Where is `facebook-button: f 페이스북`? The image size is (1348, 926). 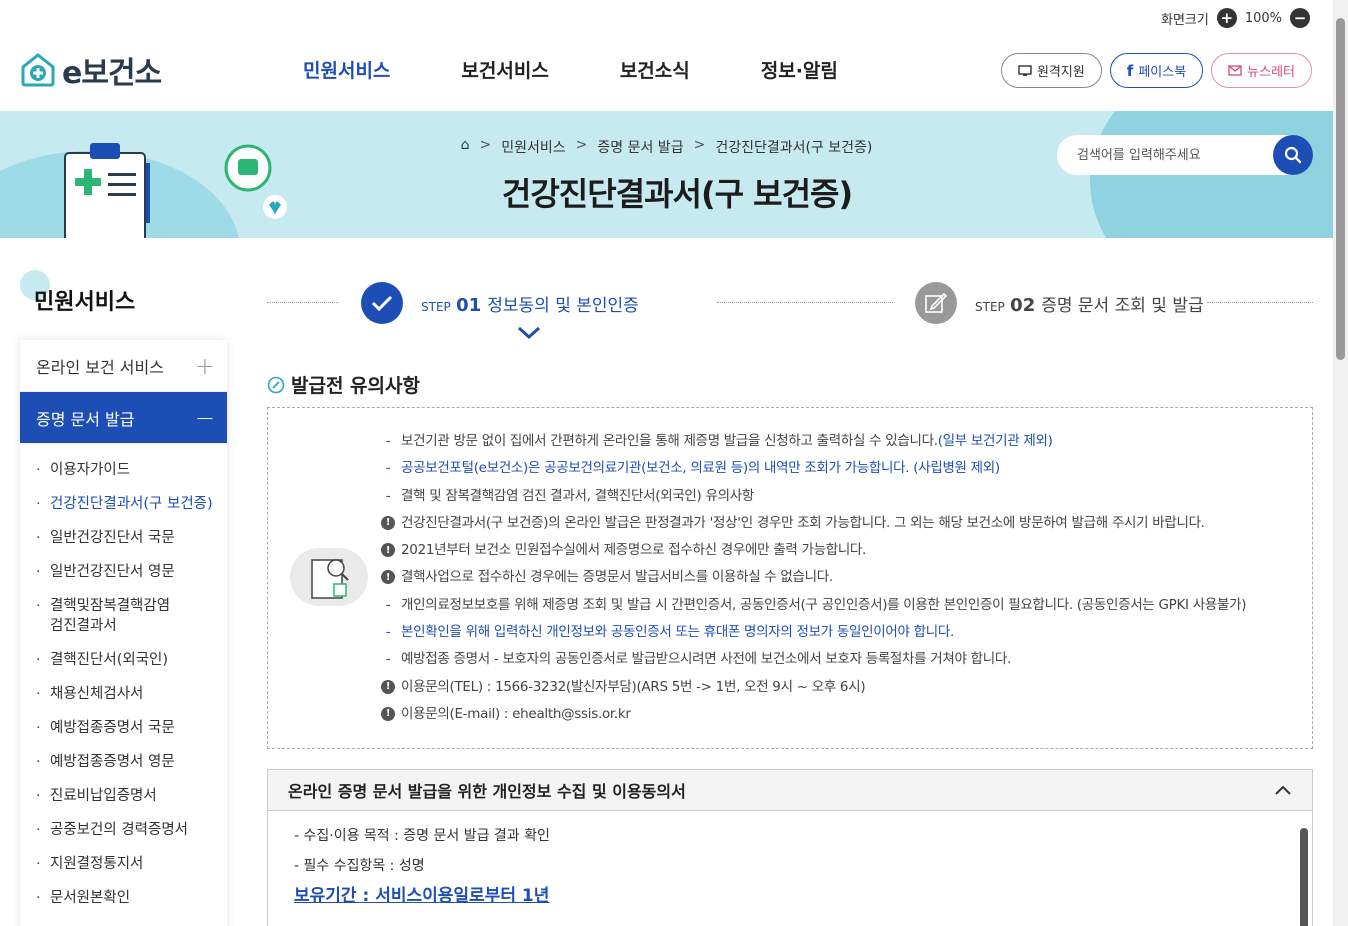
facebook-button: f 페이스북 is located at coordinates (1156, 70).